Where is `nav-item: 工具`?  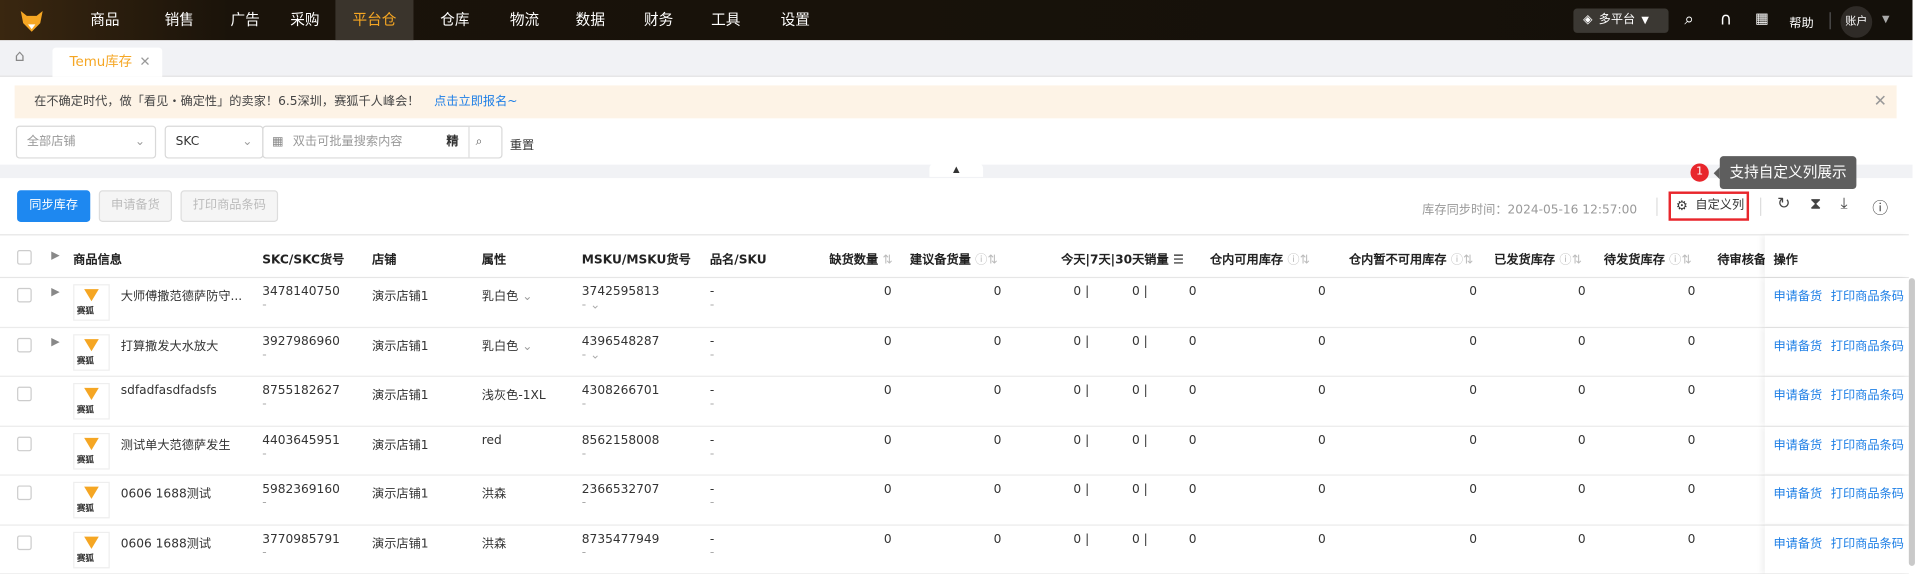
nav-item: 工具 is located at coordinates (726, 20).